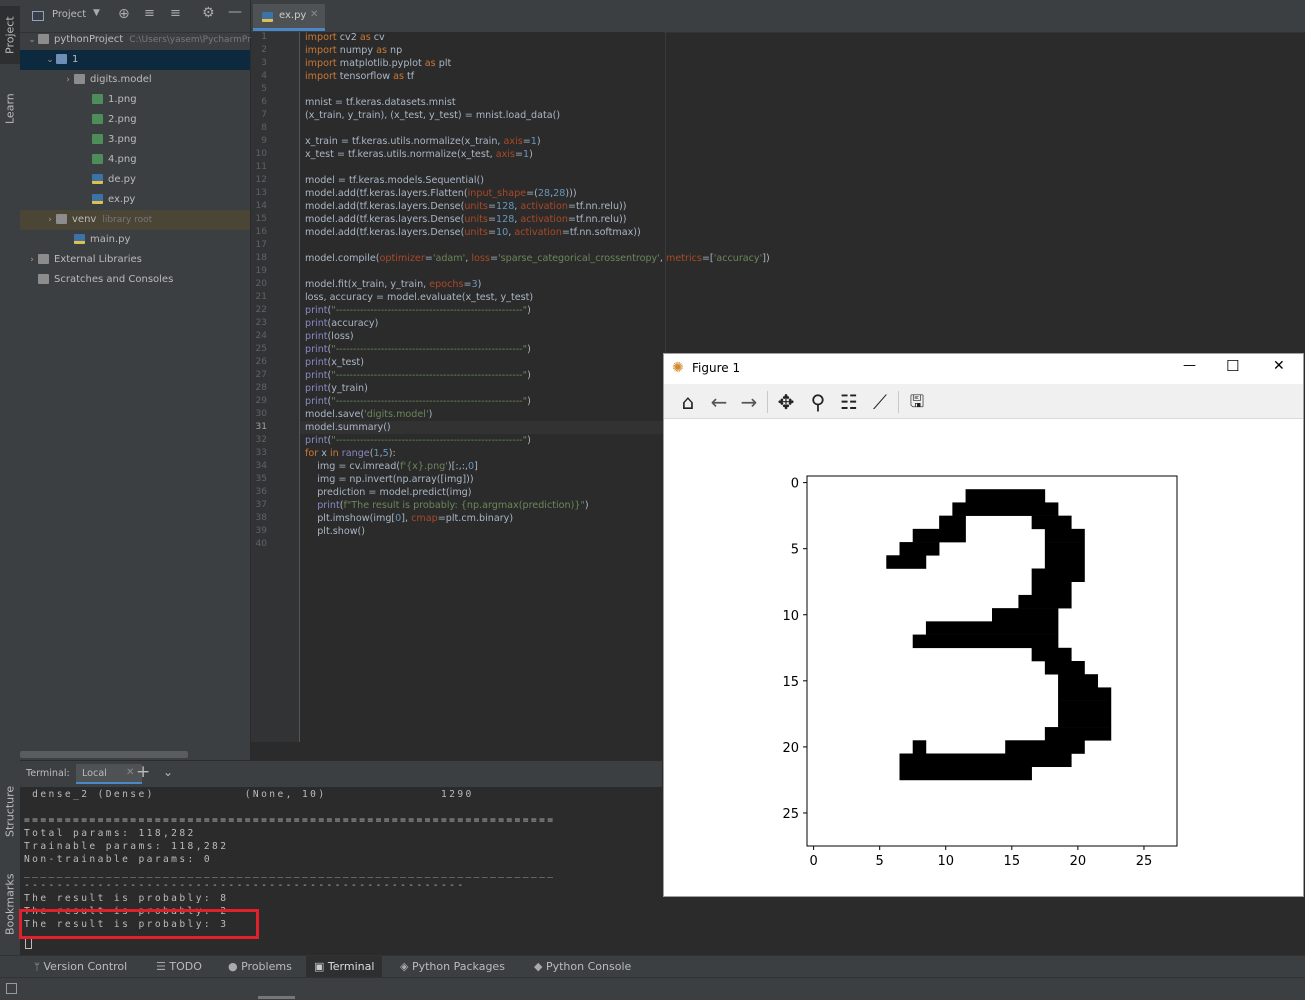  Describe the element at coordinates (385, 219) in the screenshot. I see `code-token: model.add(tf.keras.layers.Dense(` at that location.